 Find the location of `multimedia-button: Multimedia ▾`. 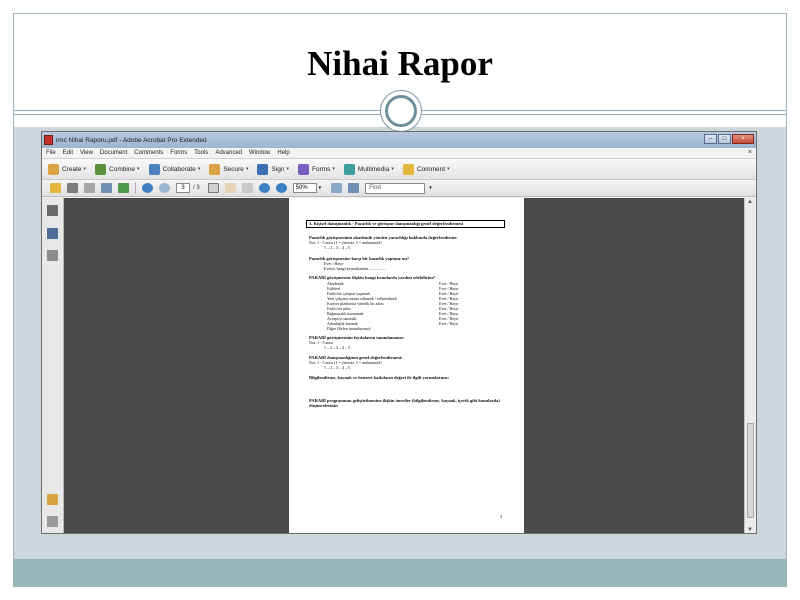

multimedia-button: Multimedia ▾ is located at coordinates (368, 169).